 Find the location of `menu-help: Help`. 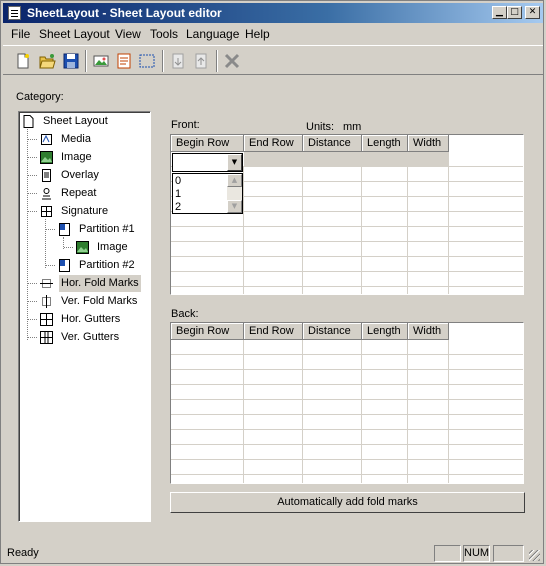

menu-help: Help is located at coordinates (257, 34).